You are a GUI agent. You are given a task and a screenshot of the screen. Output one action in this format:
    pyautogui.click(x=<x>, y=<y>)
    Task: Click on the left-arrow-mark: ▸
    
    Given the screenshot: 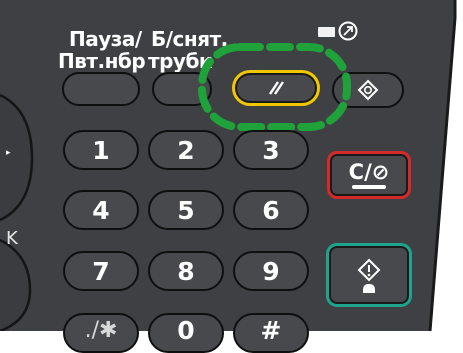 What is the action you would take?
    pyautogui.click(x=8, y=153)
    